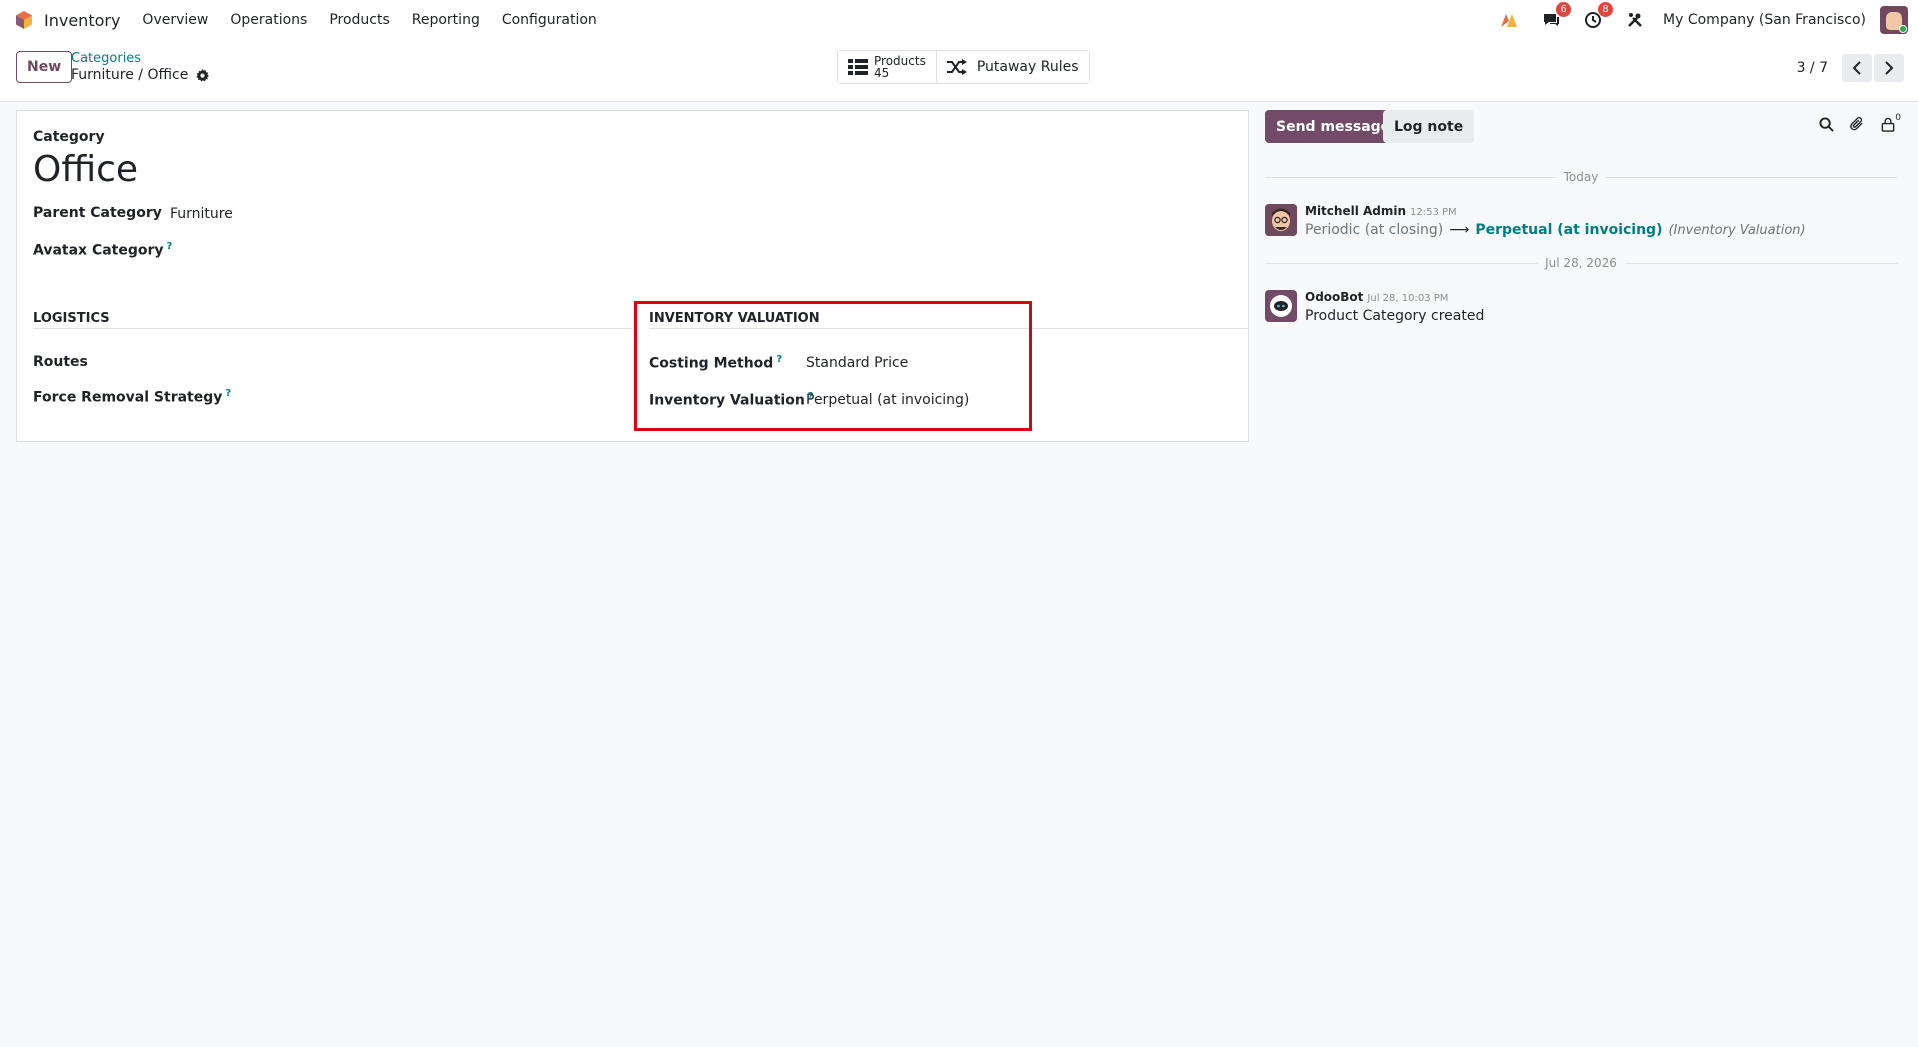 This screenshot has height=1047, width=1918. I want to click on logistics-section-title: LOGISTICS, so click(71, 318).